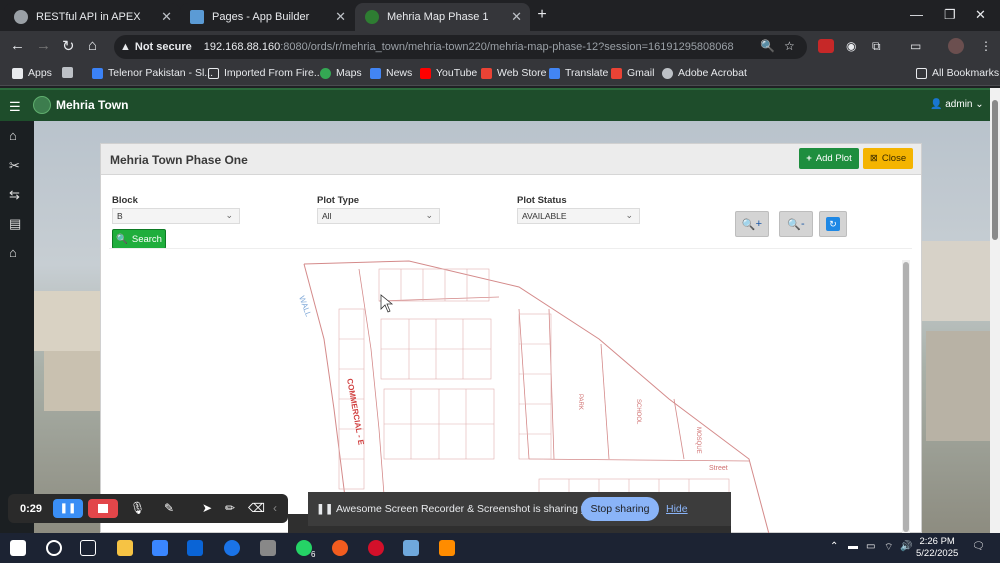 Image resolution: width=1000 pixels, height=563 pixels. I want to click on search-button: 🔍 Search, so click(139, 239).